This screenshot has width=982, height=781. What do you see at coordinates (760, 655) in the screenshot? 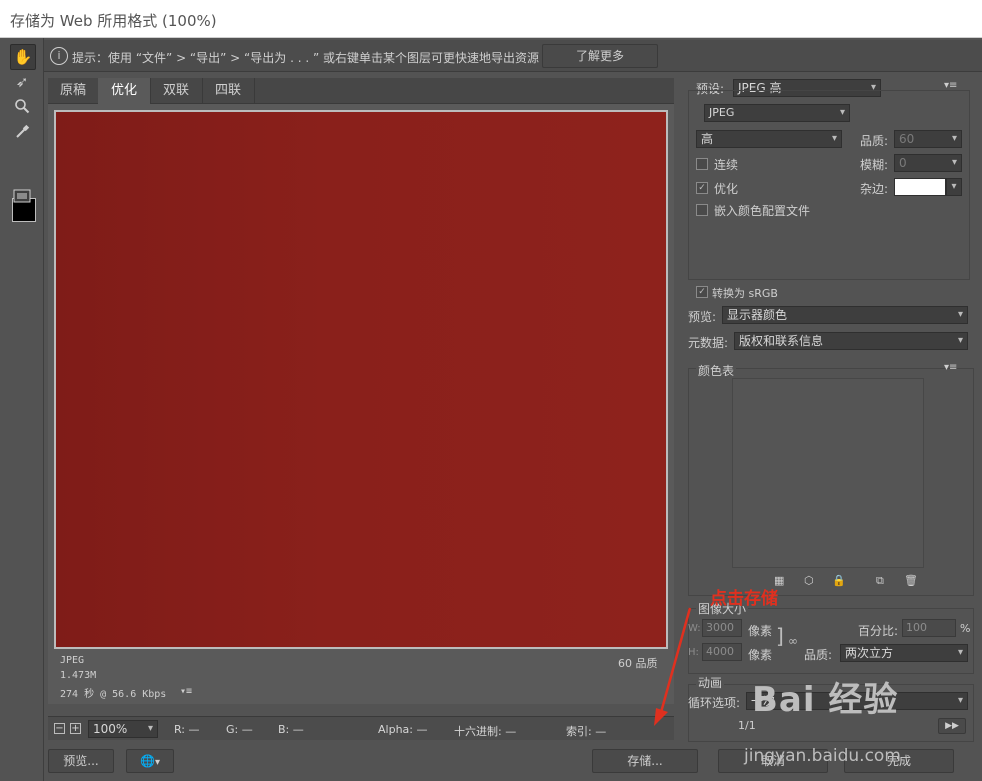
I see `height-unit: 像素` at bounding box center [760, 655].